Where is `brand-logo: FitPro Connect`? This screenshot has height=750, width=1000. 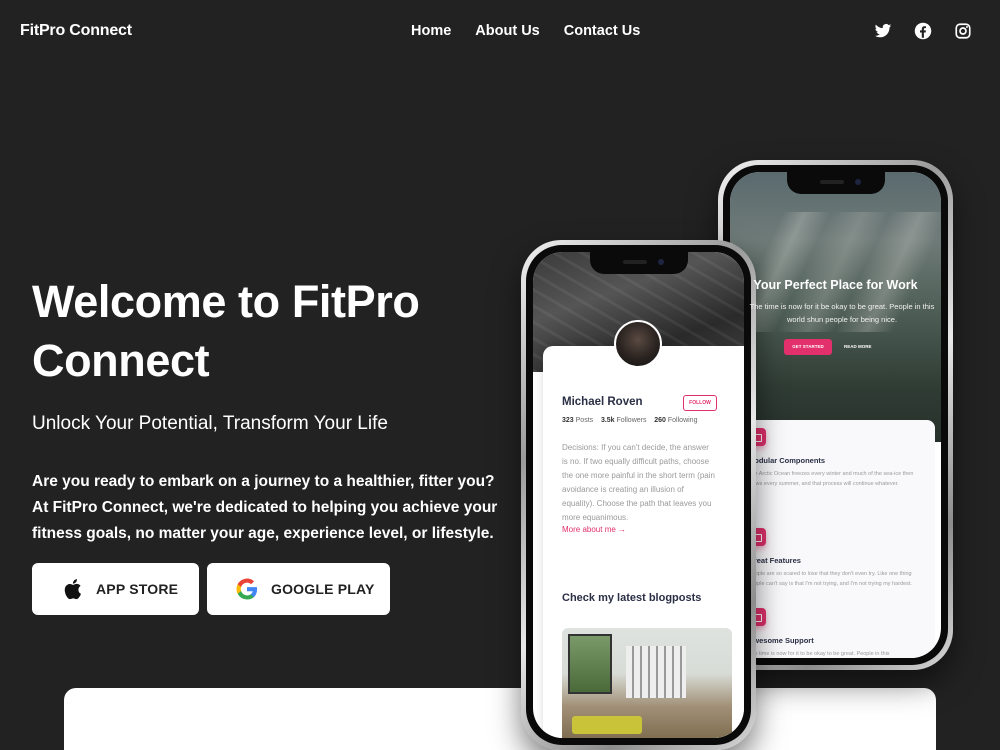 brand-logo: FitPro Connect is located at coordinates (76, 31).